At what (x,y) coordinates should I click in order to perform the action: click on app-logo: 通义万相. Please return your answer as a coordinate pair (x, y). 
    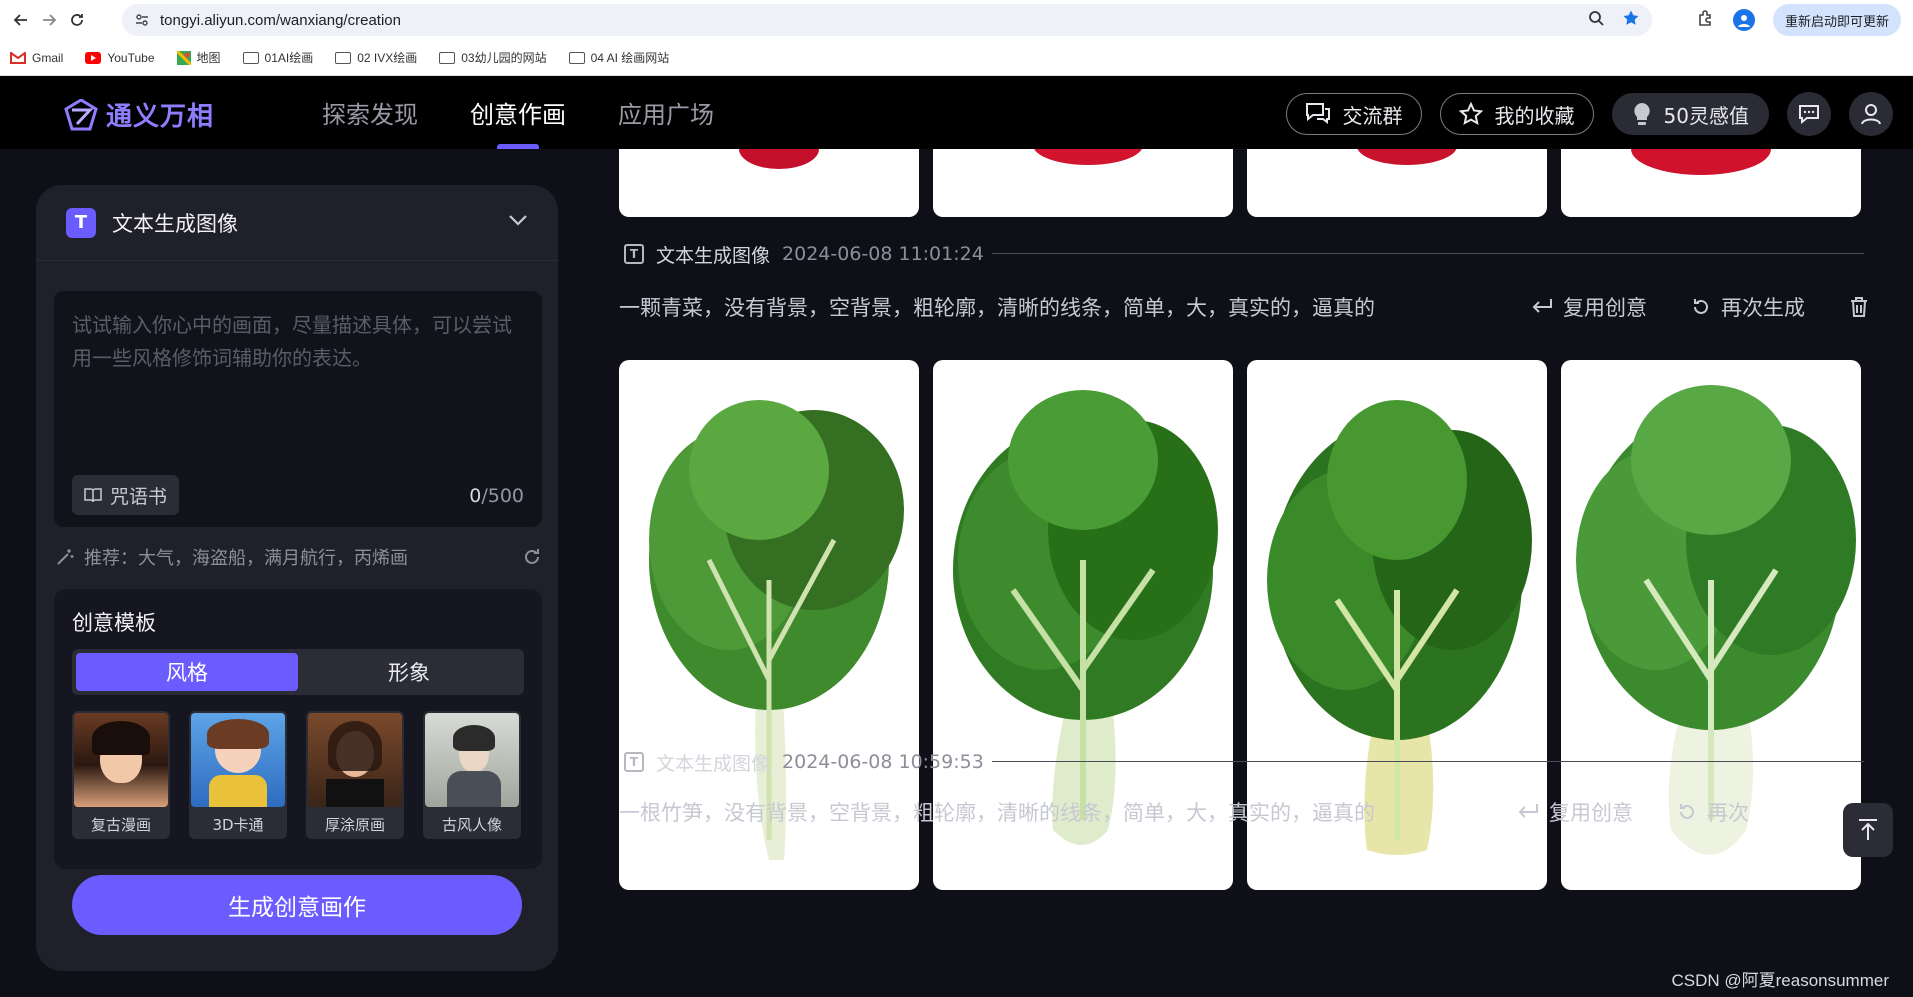
    Looking at the image, I should click on (139, 114).